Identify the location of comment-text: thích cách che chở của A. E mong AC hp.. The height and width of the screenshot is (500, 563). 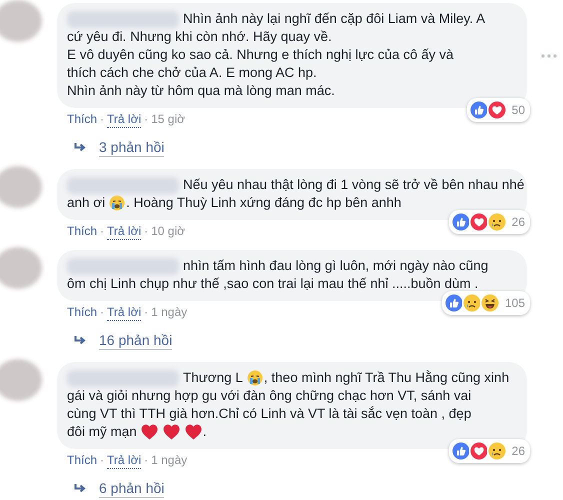
(192, 73).